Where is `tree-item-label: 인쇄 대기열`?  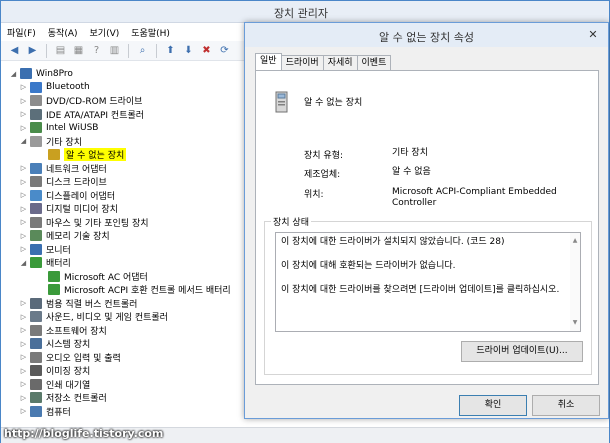
tree-item-label: 인쇄 대기열 is located at coordinates (68, 385).